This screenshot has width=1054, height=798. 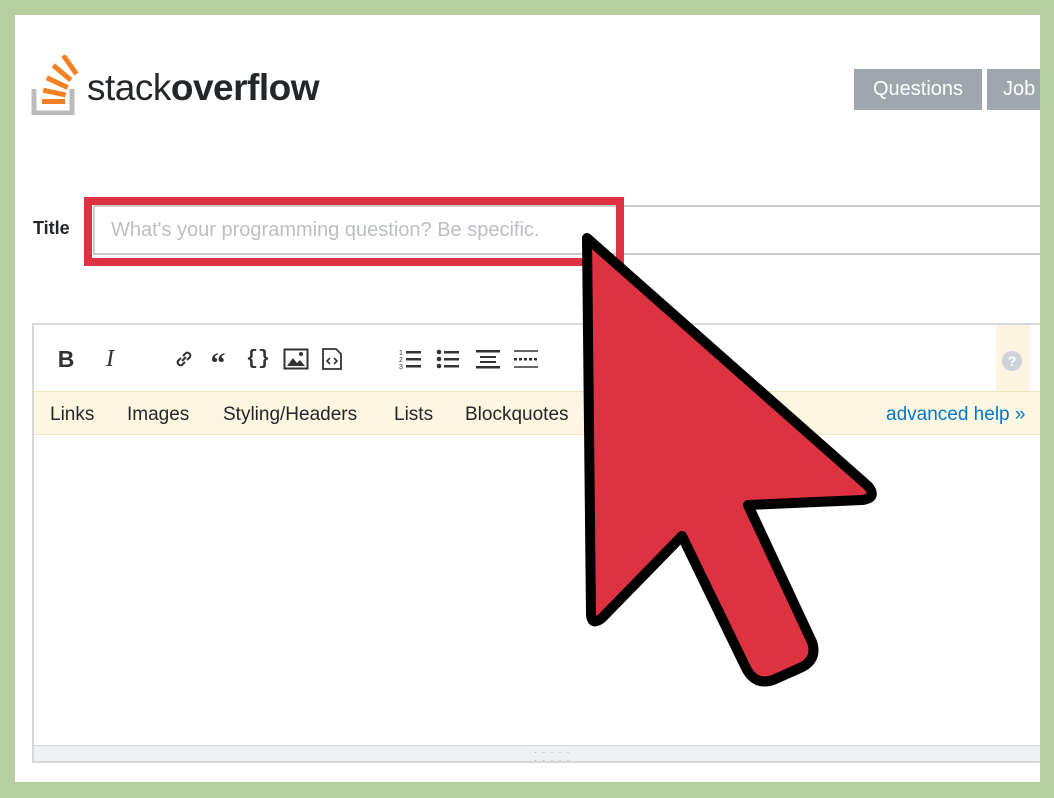 I want to click on bulleted-list-button, so click(x=448, y=359).